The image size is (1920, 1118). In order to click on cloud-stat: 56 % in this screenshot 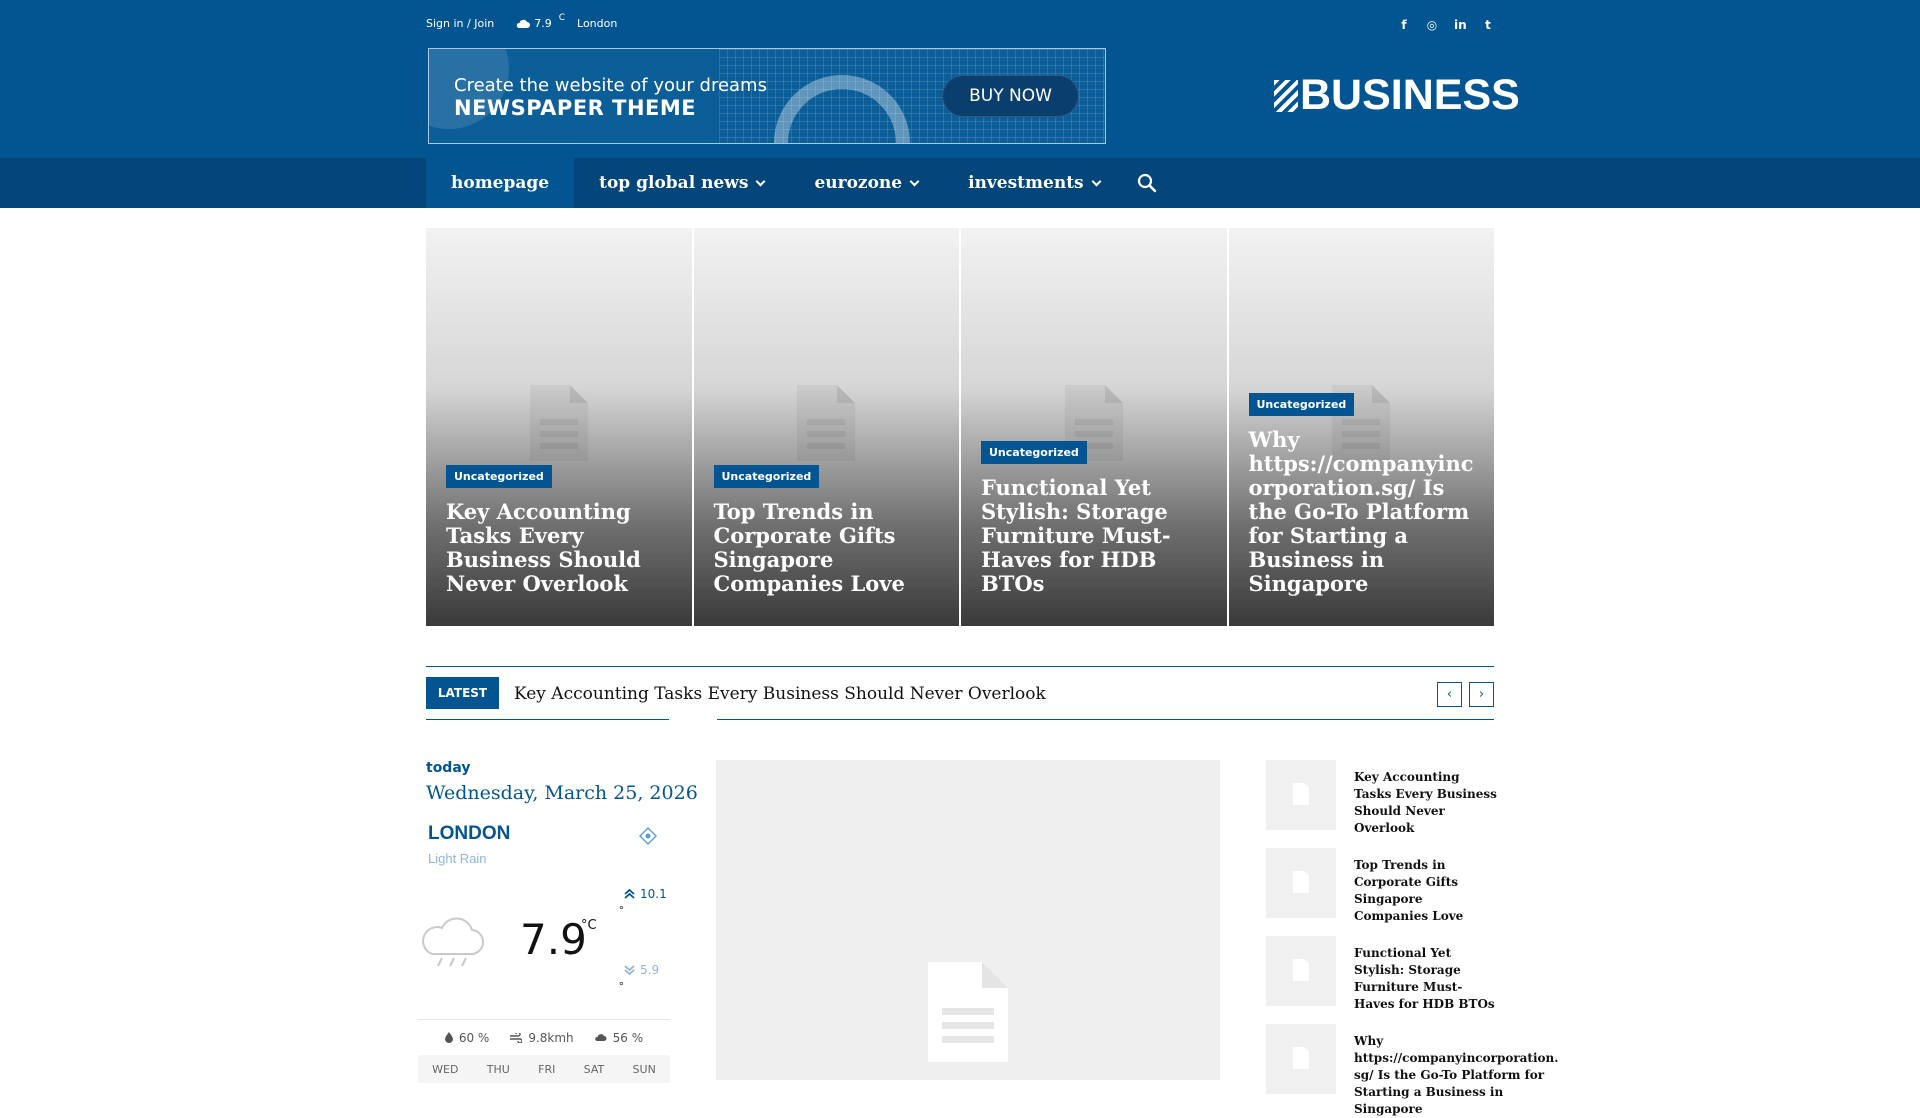, I will do `click(619, 1037)`.